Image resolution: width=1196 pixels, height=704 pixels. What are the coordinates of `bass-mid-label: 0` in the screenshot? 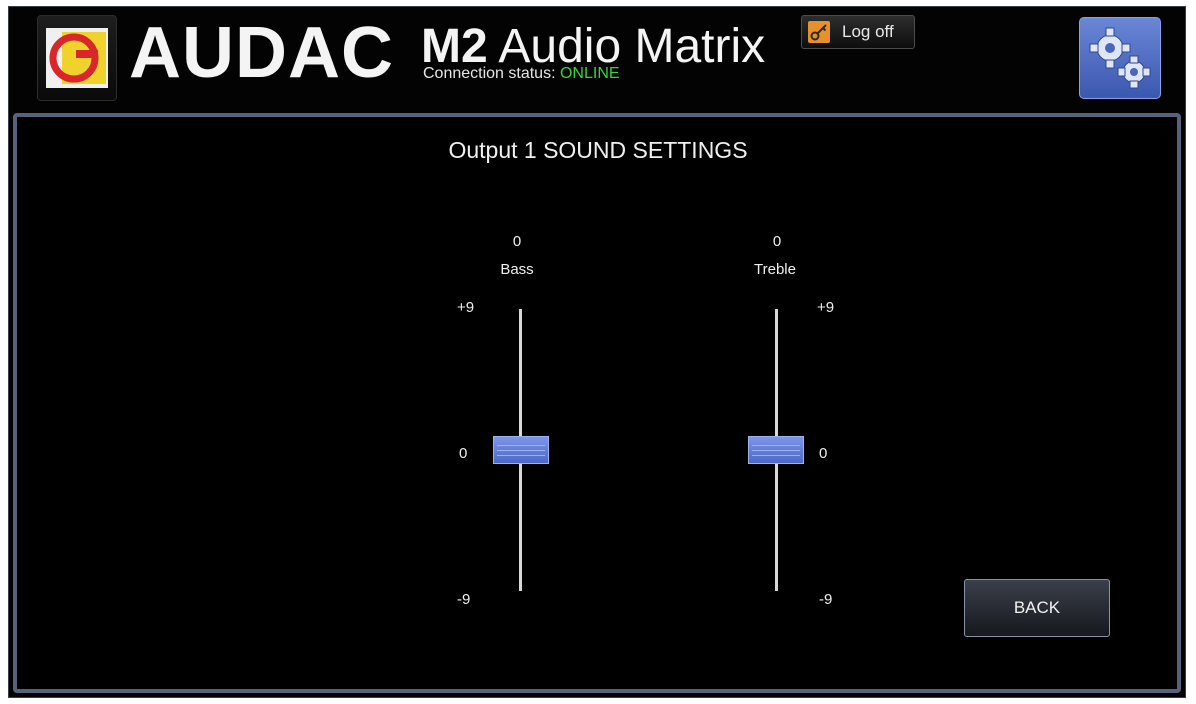 It's located at (463, 453).